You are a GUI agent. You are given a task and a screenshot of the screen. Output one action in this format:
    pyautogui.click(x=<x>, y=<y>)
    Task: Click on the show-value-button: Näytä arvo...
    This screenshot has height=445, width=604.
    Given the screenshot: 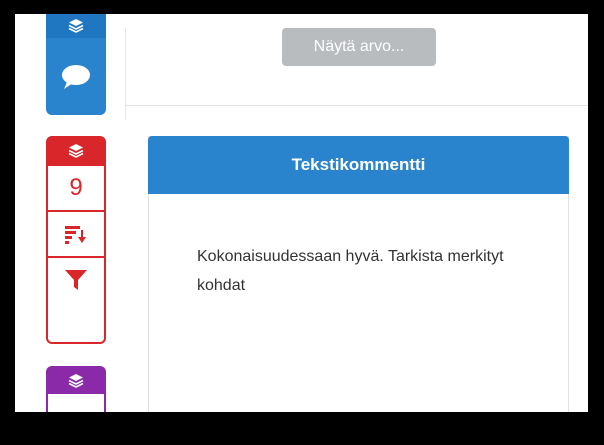 What is the action you would take?
    pyautogui.click(x=359, y=47)
    